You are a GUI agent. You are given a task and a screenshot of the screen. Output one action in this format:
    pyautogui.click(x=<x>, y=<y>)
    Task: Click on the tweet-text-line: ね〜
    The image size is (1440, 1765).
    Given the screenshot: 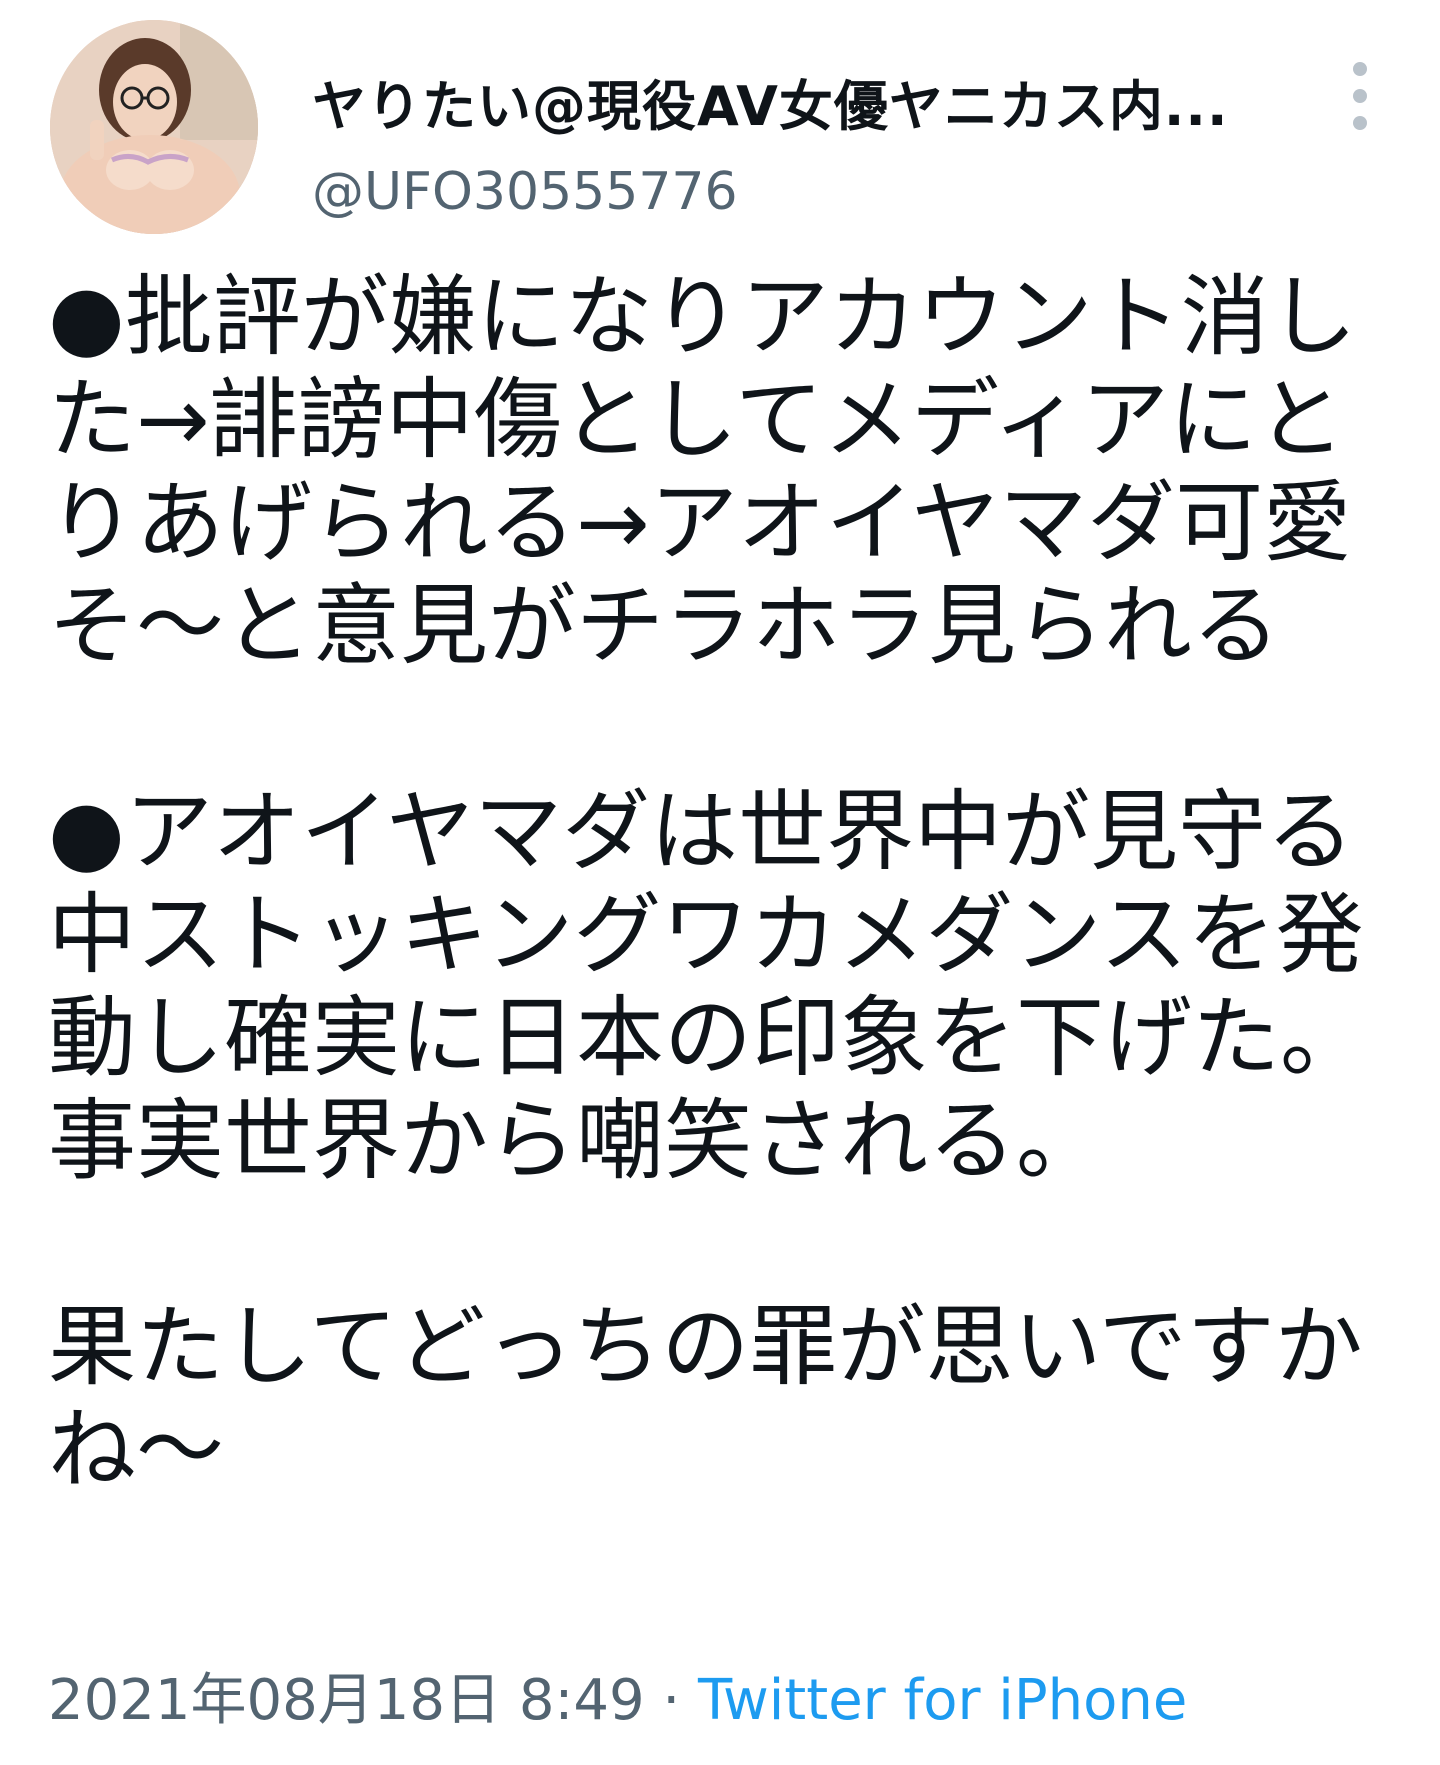 What is the action you would take?
    pyautogui.click(x=136, y=1449)
    